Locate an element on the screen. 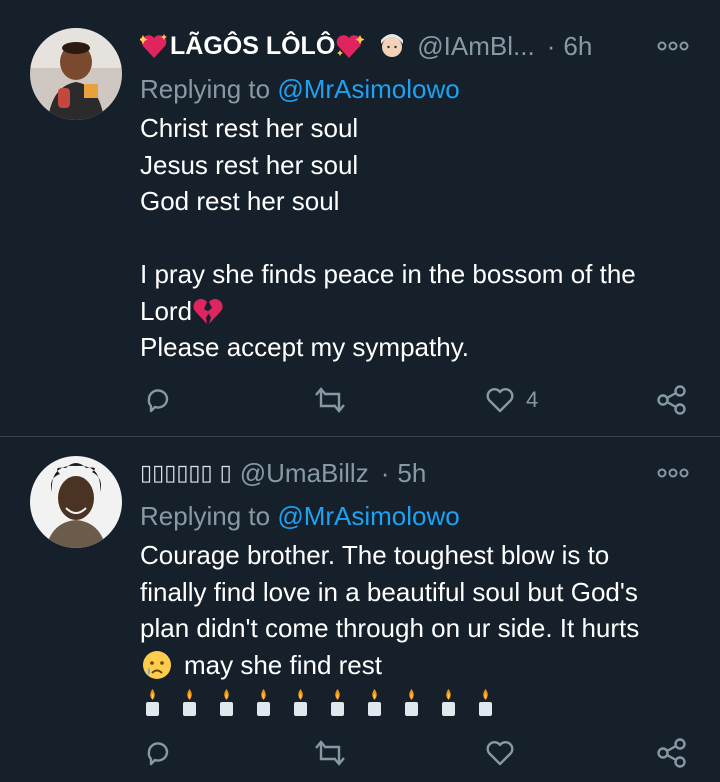 The width and height of the screenshot is (720, 782). text-line is located at coordinates (420, 238).